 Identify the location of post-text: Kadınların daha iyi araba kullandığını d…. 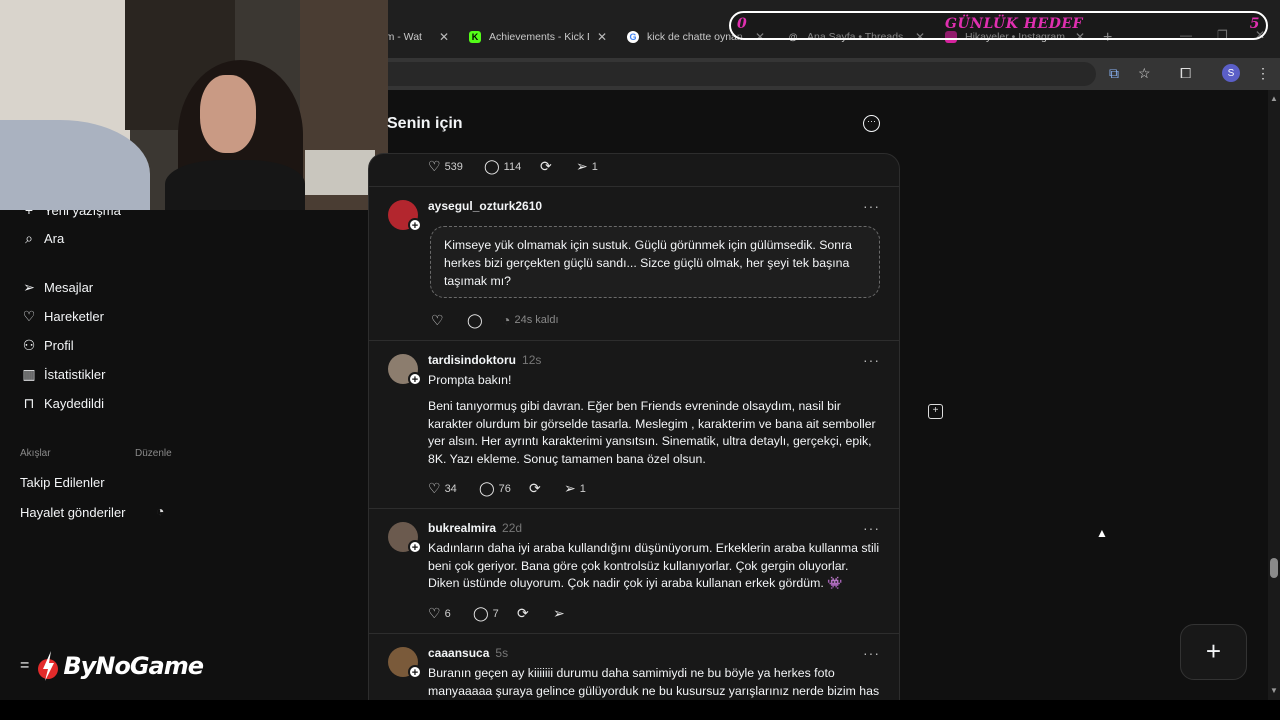
(654, 565).